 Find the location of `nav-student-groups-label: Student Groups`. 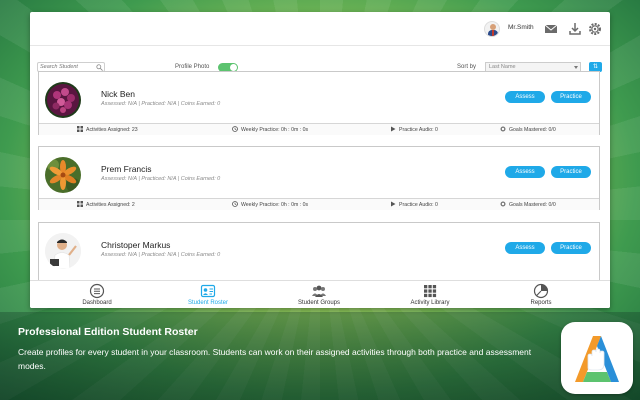

nav-student-groups-label: Student Groups is located at coordinates (319, 303).